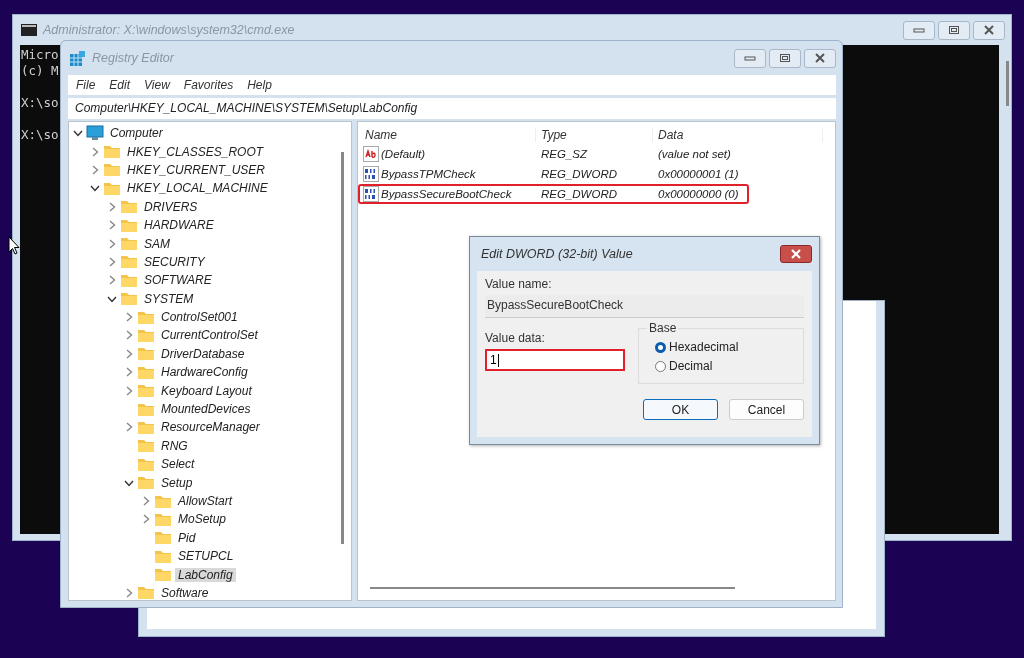 The image size is (1024, 658). Describe the element at coordinates (204, 372) in the screenshot. I see `tree-item: HardwareConfig` at that location.